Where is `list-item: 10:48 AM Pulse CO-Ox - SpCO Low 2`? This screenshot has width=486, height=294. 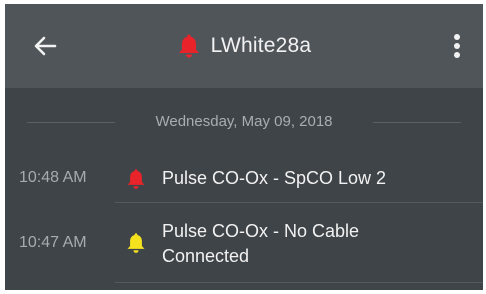 list-item: 10:48 AM Pulse CO-Ox - SpCO Low 2 is located at coordinates (244, 183).